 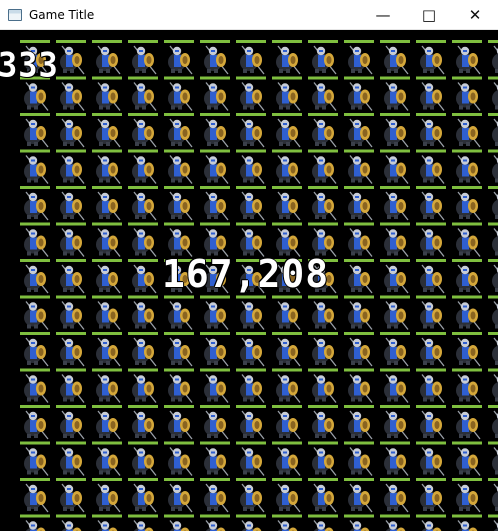 I want to click on window-titlebar: Game Title — □ ✕, so click(x=249, y=15).